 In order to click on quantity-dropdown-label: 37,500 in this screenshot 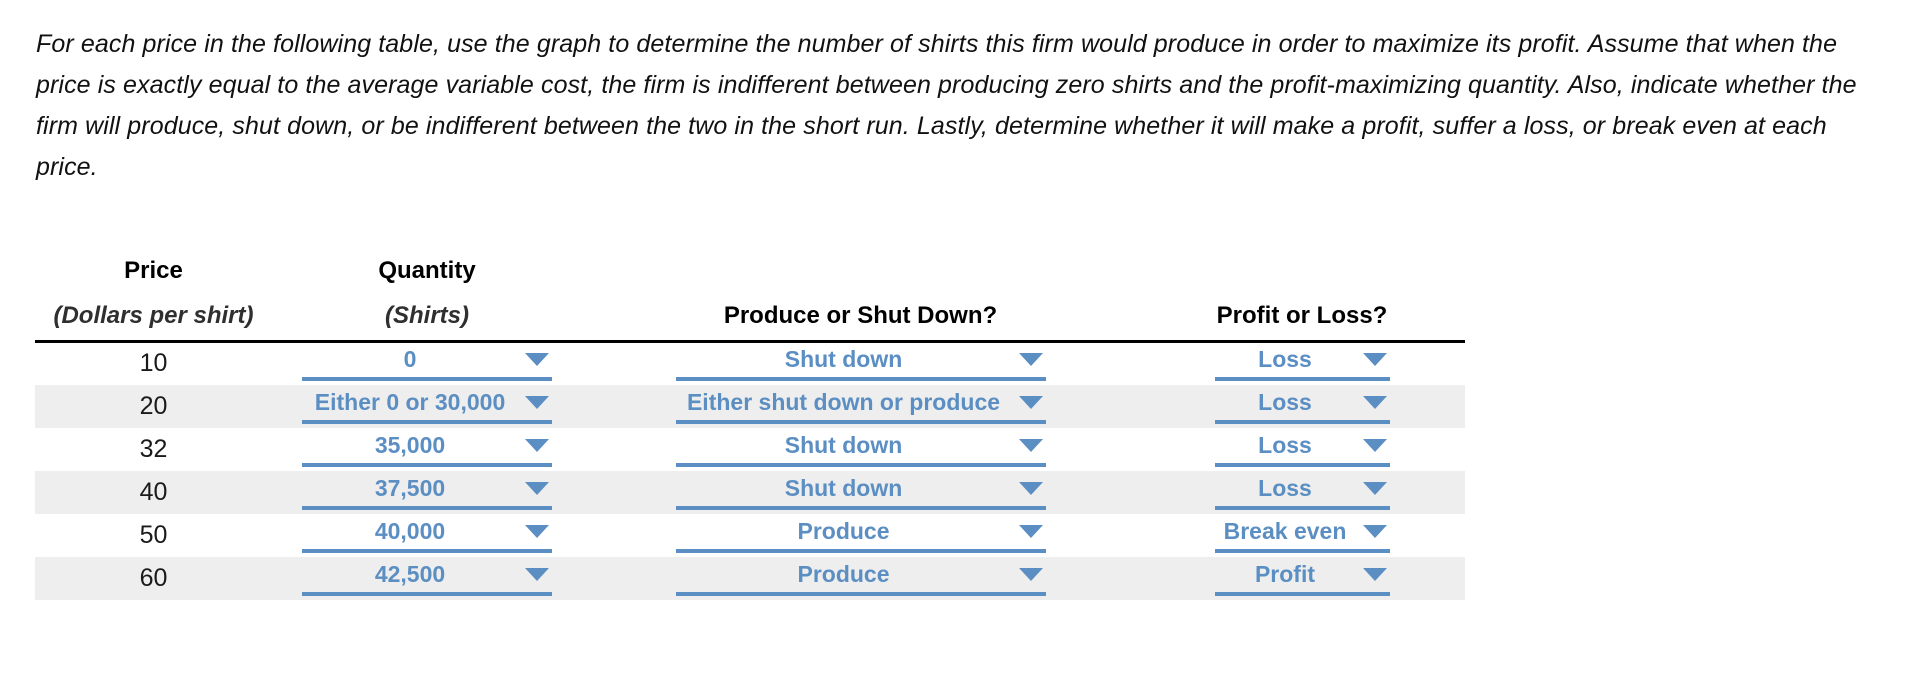, I will do `click(410, 487)`.